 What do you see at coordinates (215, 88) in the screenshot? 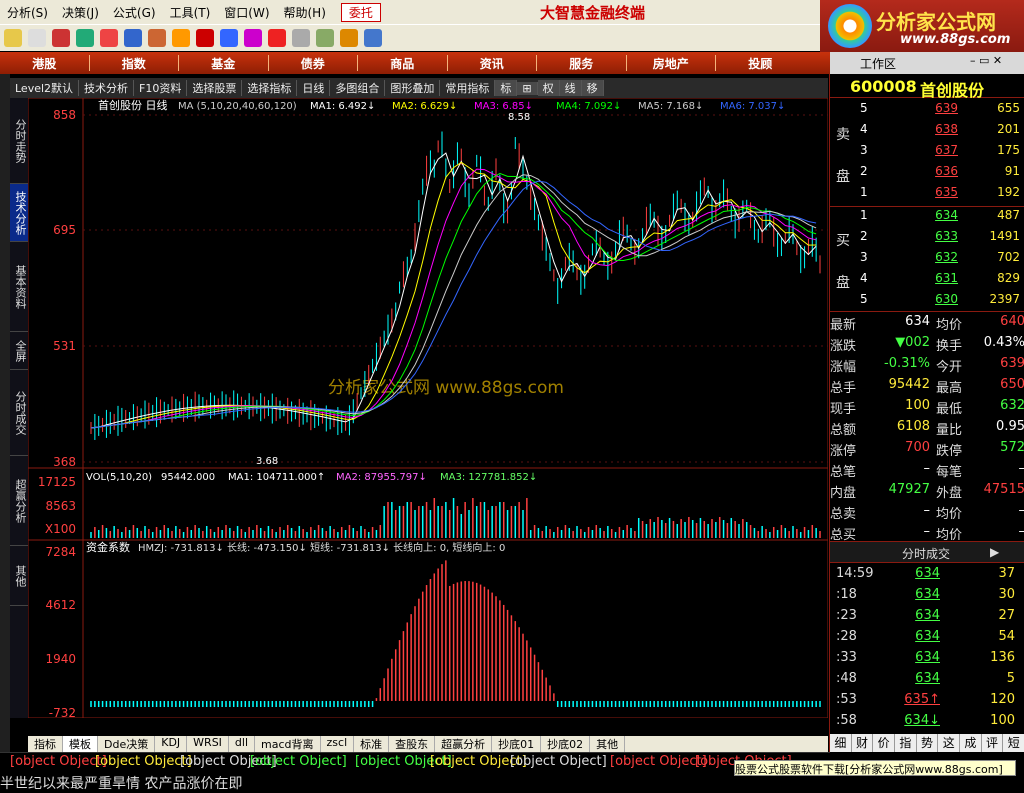
I see `chart-tool: 选择股票` at bounding box center [215, 88].